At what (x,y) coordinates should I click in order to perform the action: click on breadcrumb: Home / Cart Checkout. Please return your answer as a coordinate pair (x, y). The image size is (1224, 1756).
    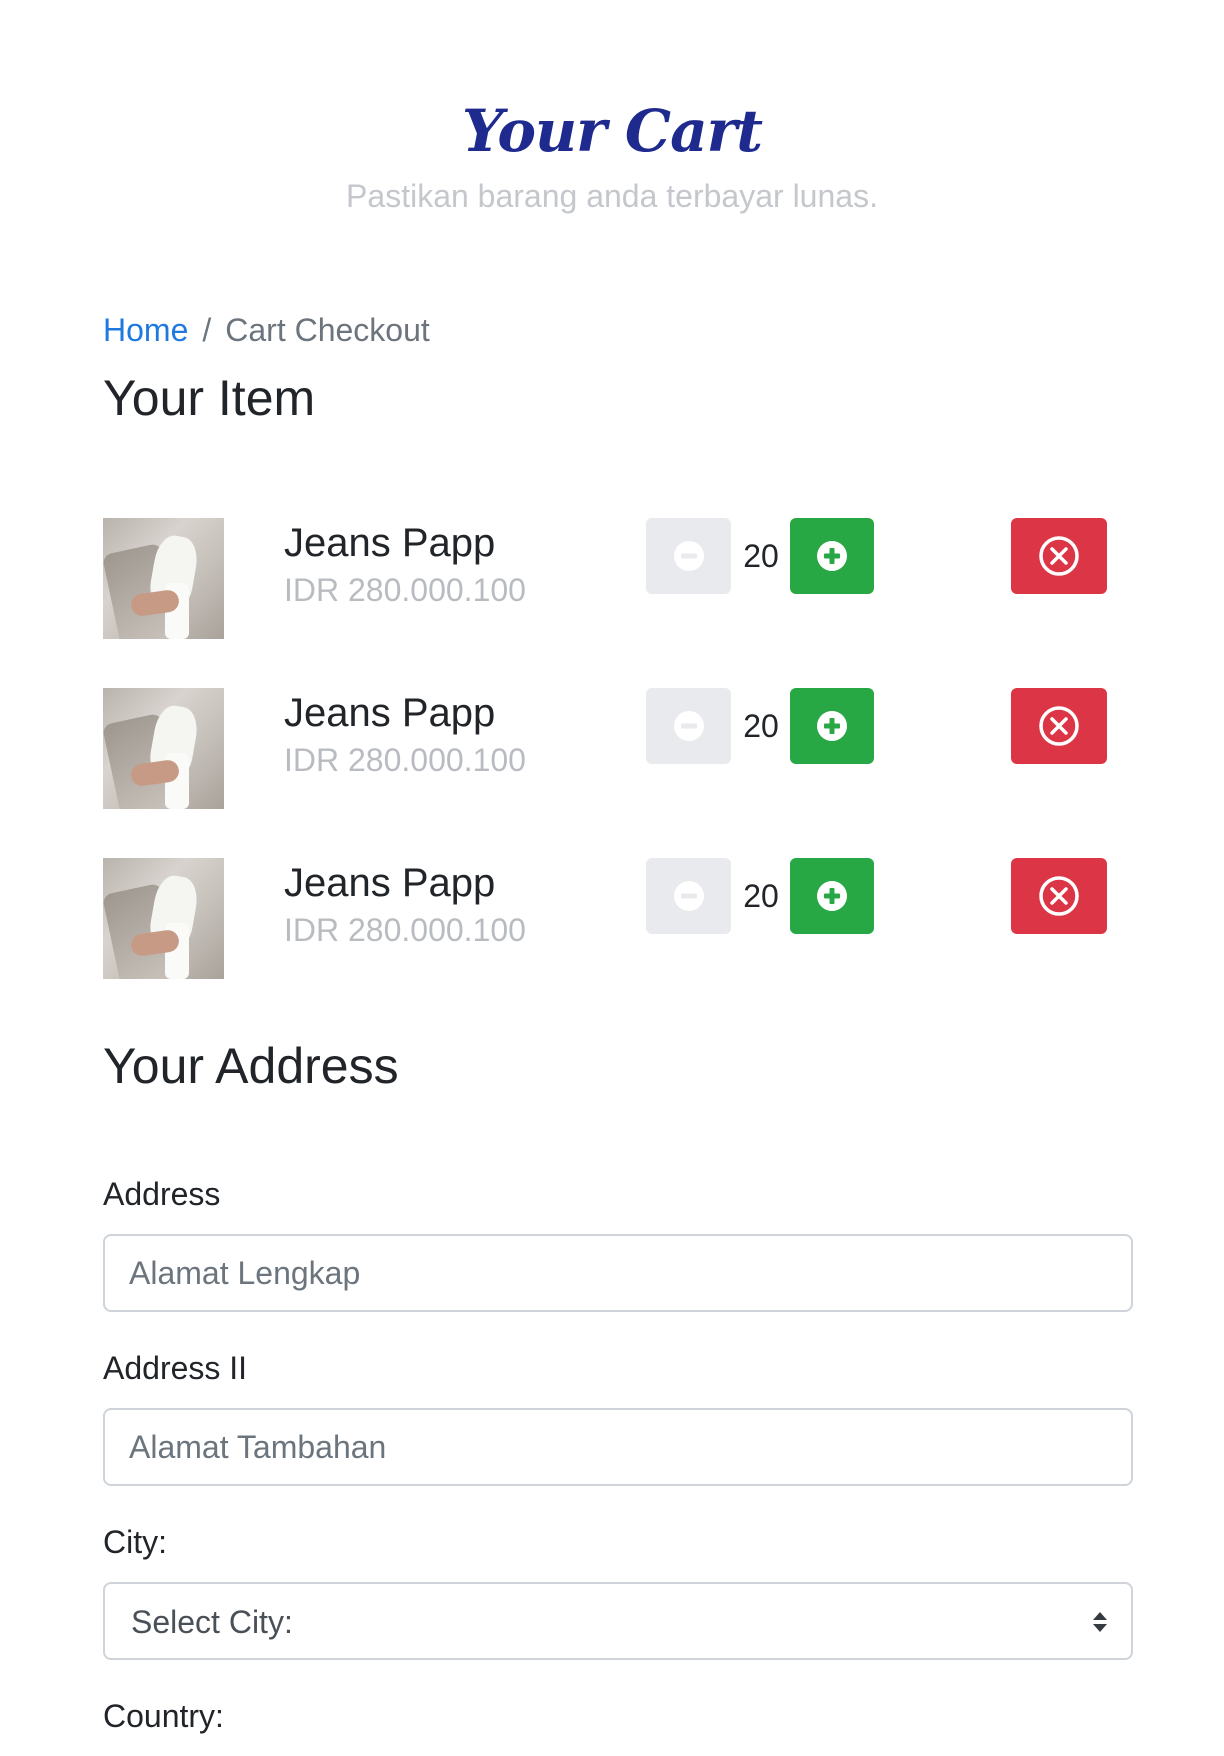
    Looking at the image, I should click on (266, 330).